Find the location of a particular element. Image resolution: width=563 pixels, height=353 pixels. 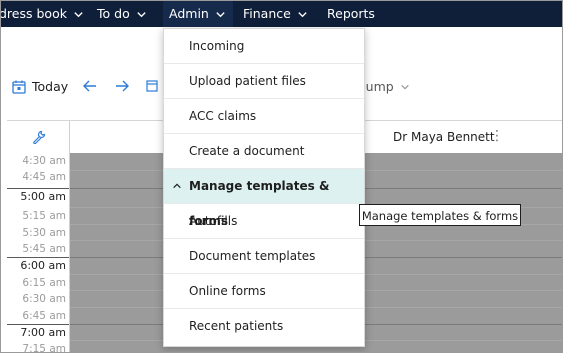

top-navbar: dress book To do Admin Finance Reports is located at coordinates (281, 14).